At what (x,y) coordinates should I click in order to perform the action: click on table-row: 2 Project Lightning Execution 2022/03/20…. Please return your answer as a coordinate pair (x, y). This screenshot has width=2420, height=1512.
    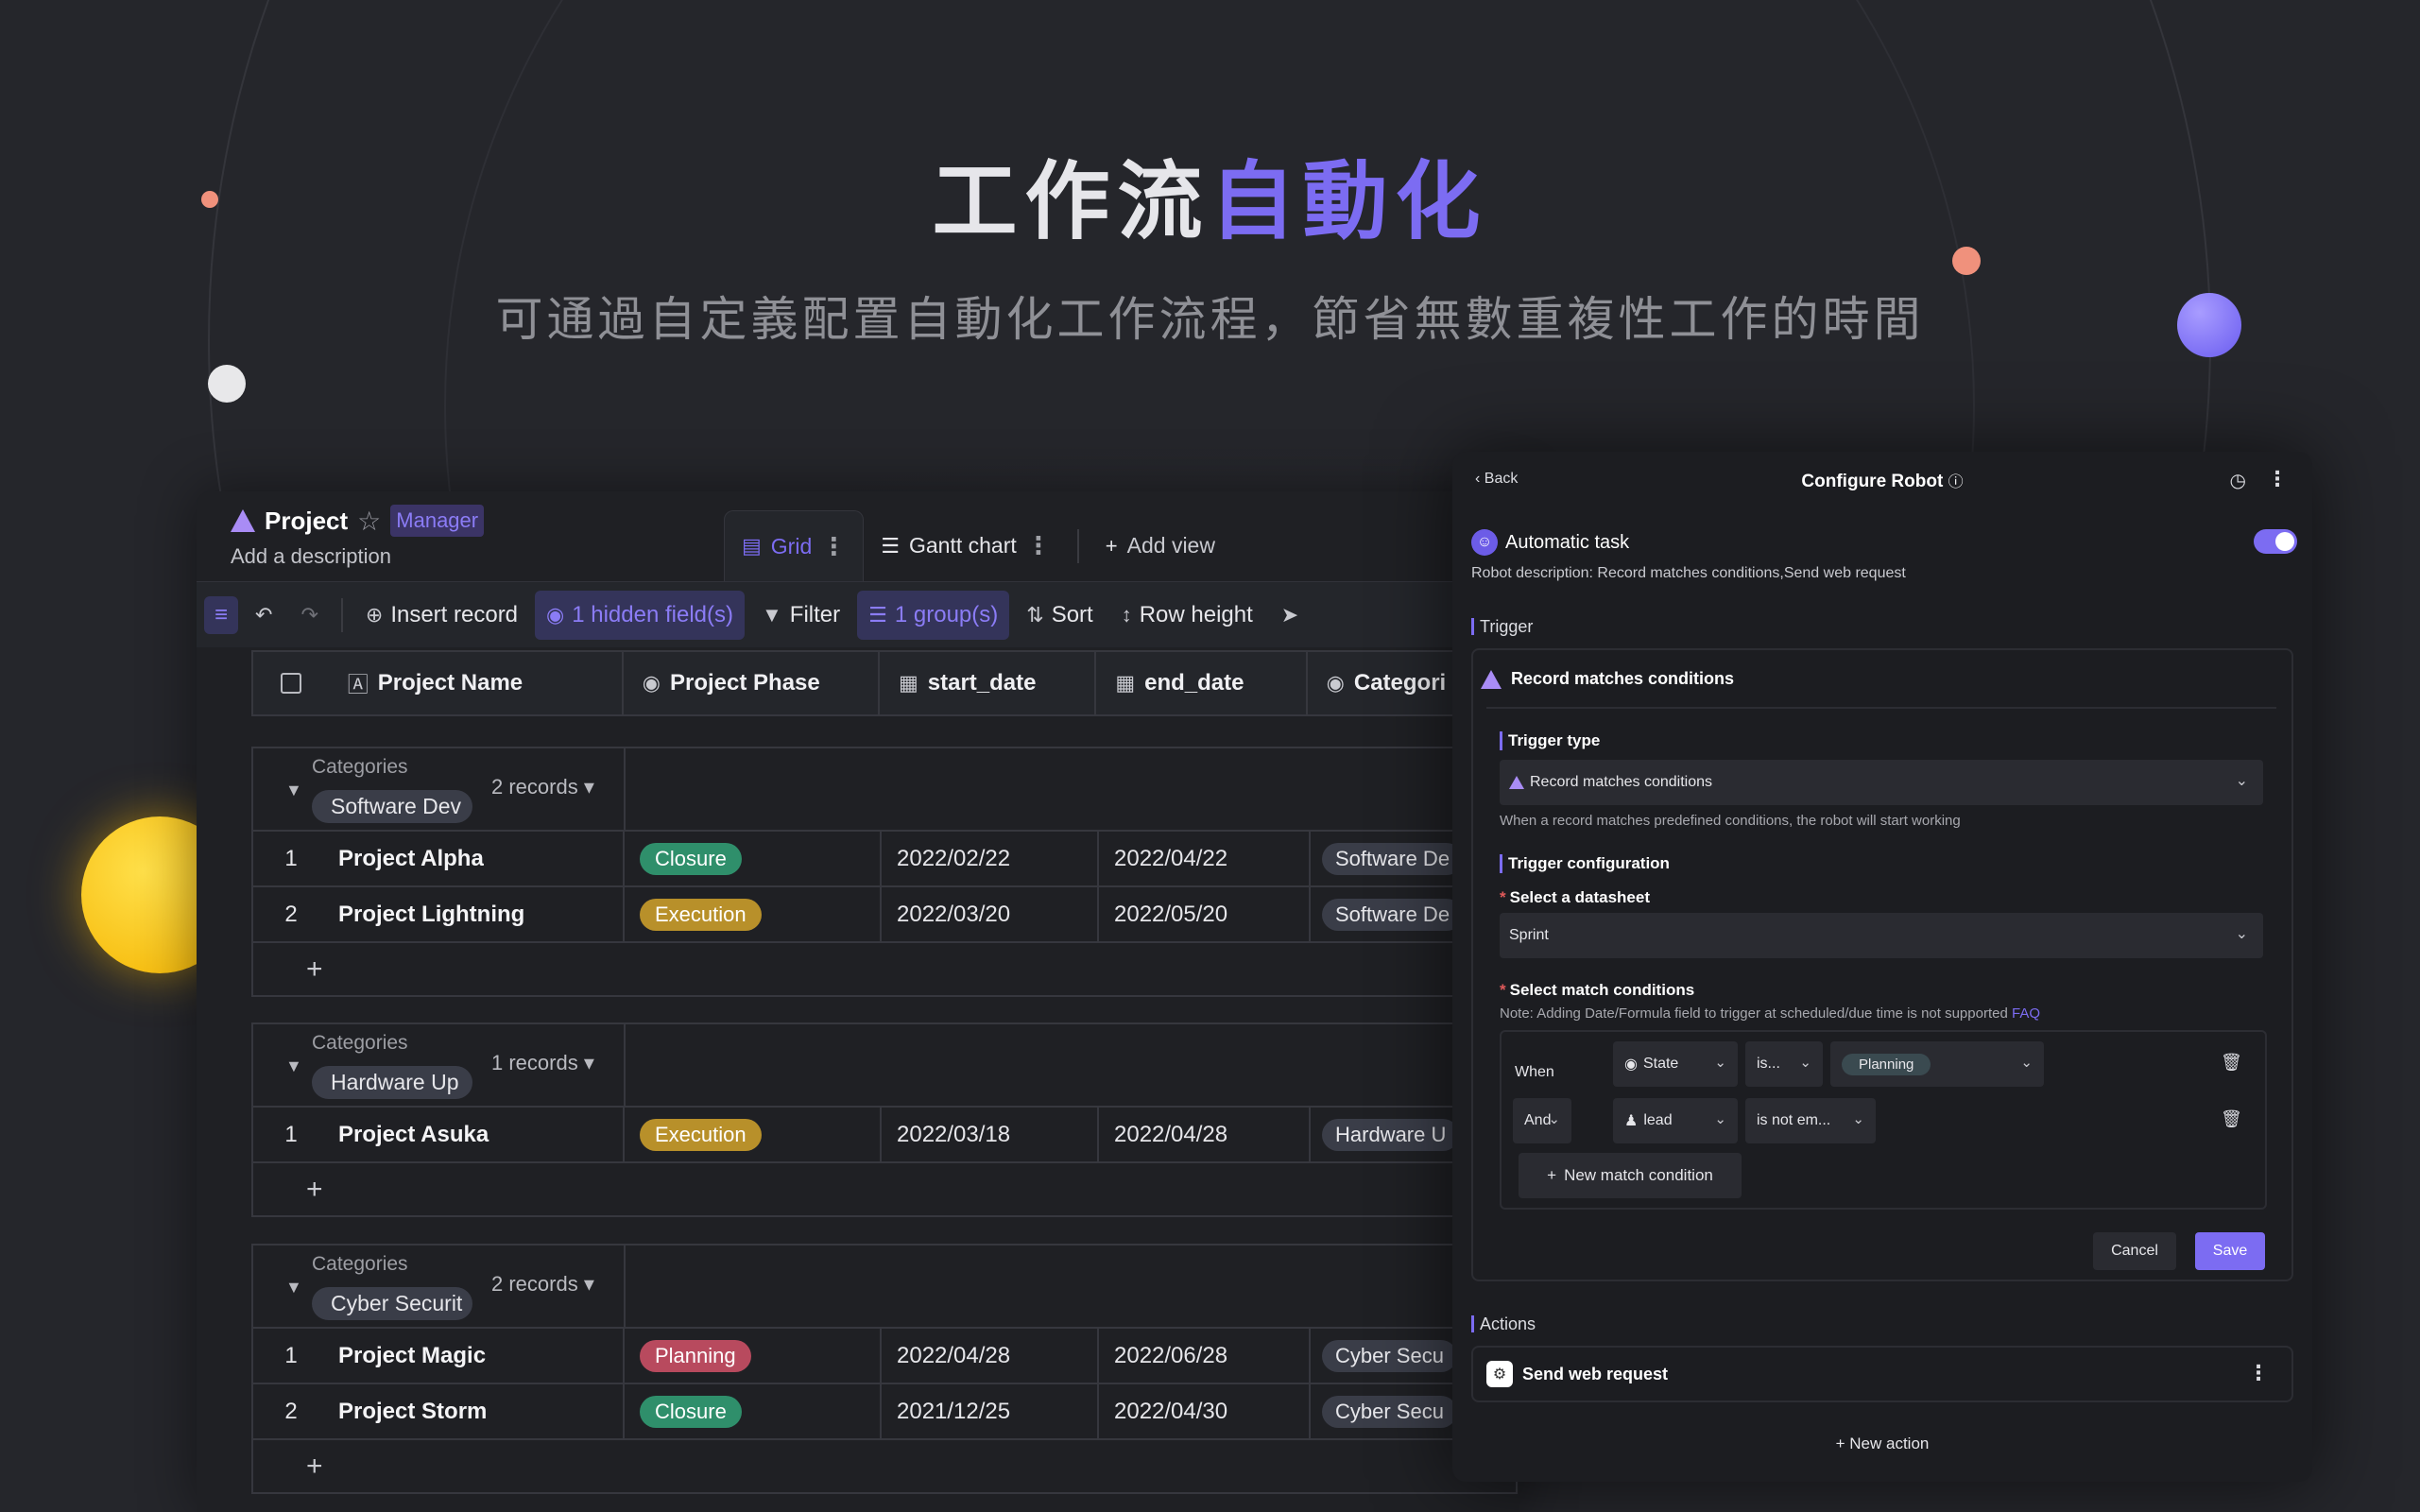
    Looking at the image, I should click on (884, 915).